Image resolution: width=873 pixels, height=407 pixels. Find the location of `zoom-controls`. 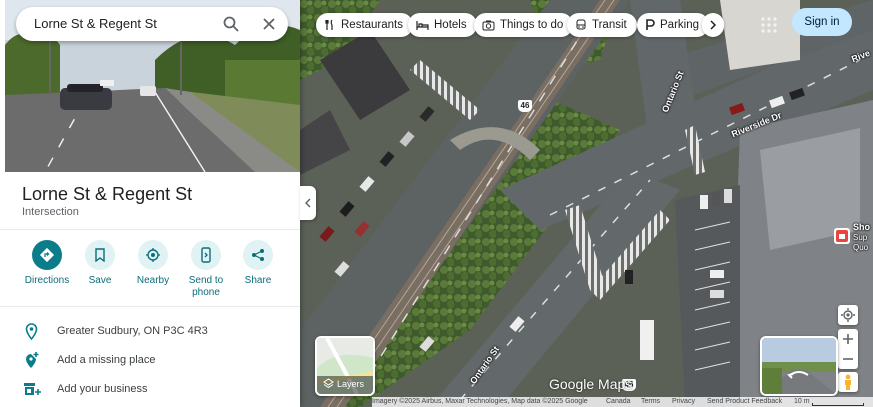

zoom-controls is located at coordinates (848, 349).